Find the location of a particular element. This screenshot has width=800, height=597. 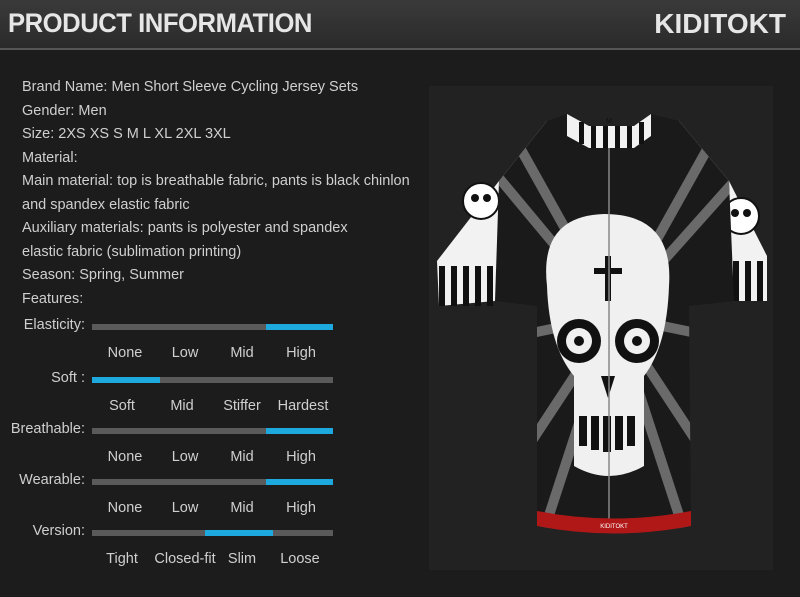

collar-size-tag: M is located at coordinates (609, 121).